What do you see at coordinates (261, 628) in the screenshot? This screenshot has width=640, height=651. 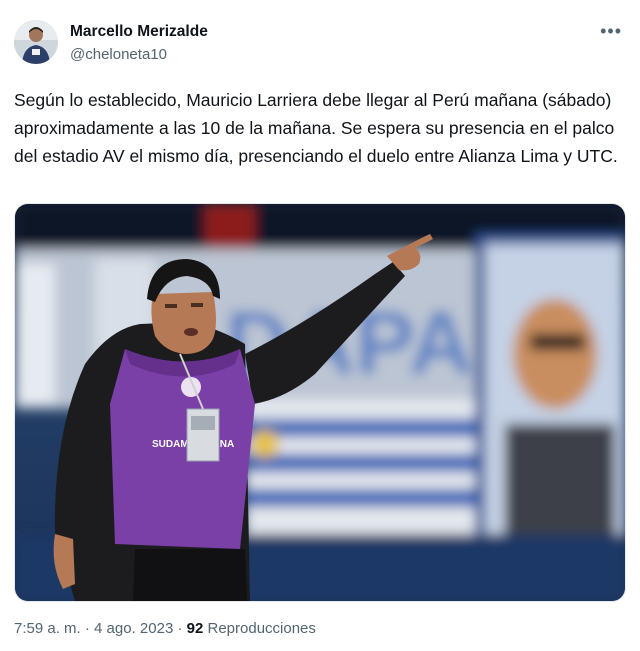 I see `views-label: Reproducciones` at bounding box center [261, 628].